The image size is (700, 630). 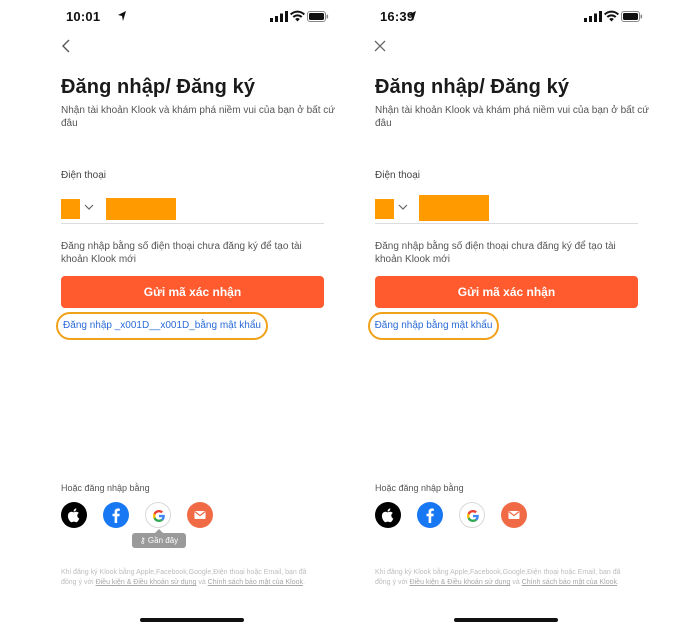 I want to click on password-login-link: Đăng nhập _x001D__x001D_bằng mật khẩu, so click(x=162, y=326).